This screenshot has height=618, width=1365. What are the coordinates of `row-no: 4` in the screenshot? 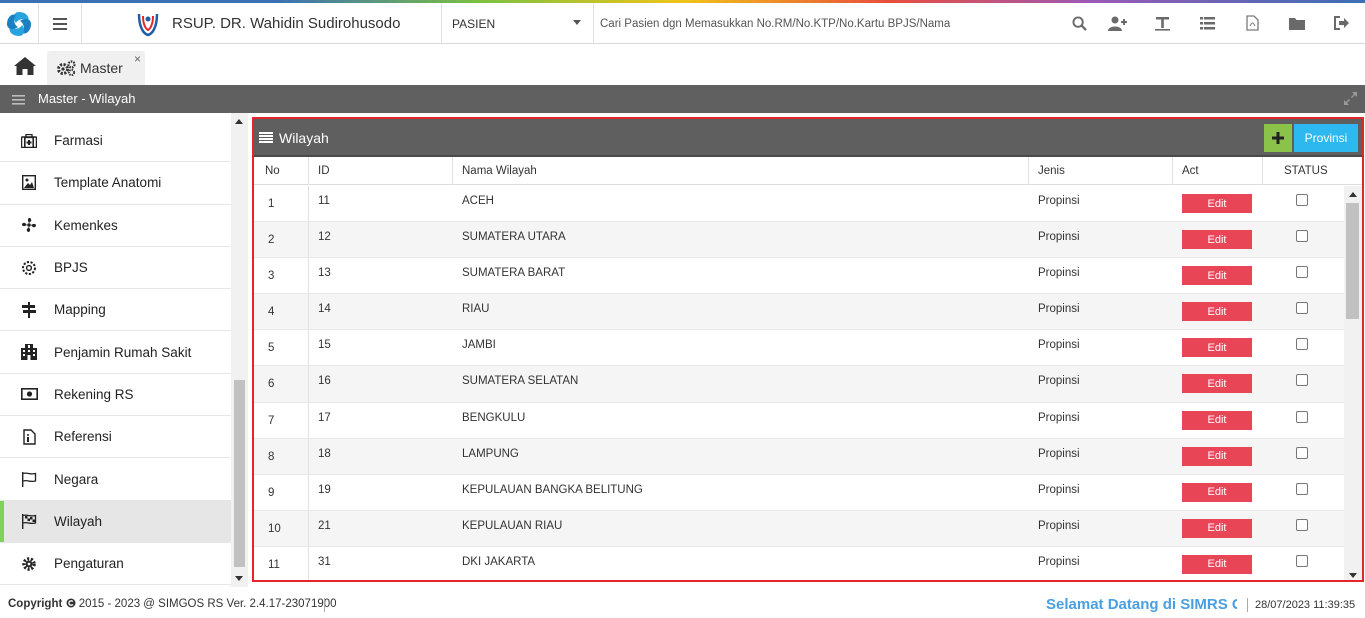 It's located at (271, 312).